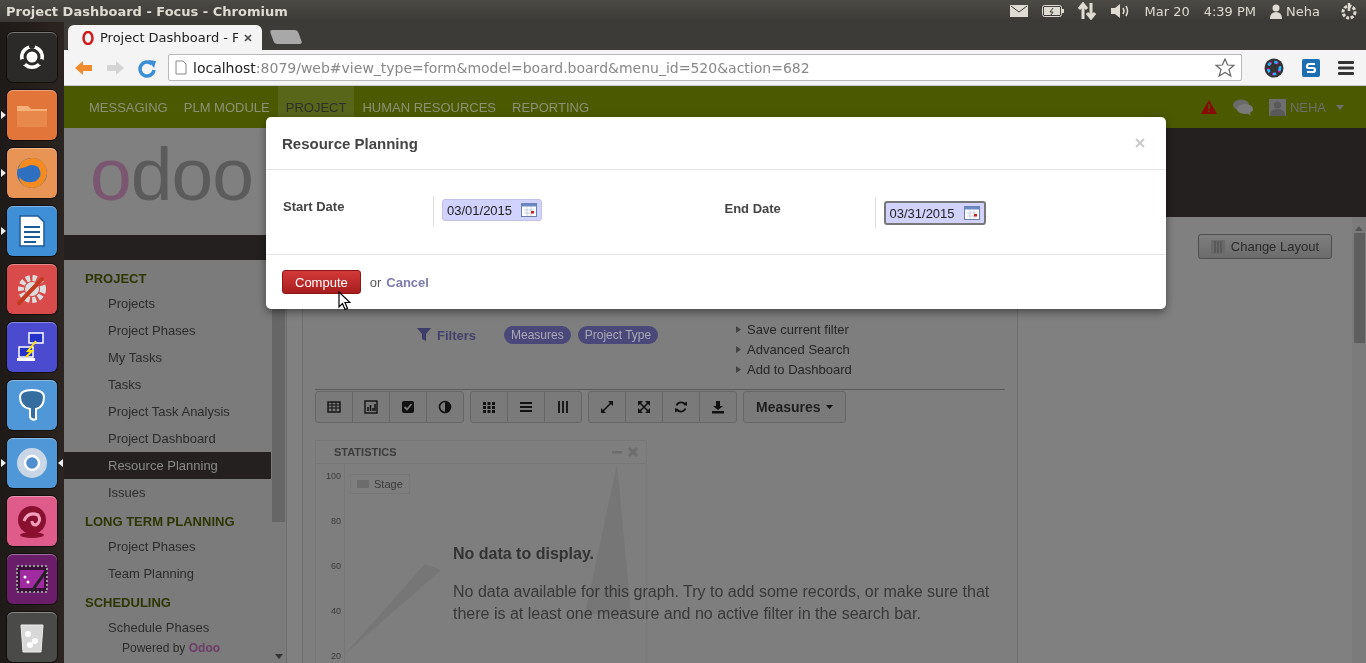 This screenshot has height=663, width=1366. I want to click on table-icon, so click(334, 407).